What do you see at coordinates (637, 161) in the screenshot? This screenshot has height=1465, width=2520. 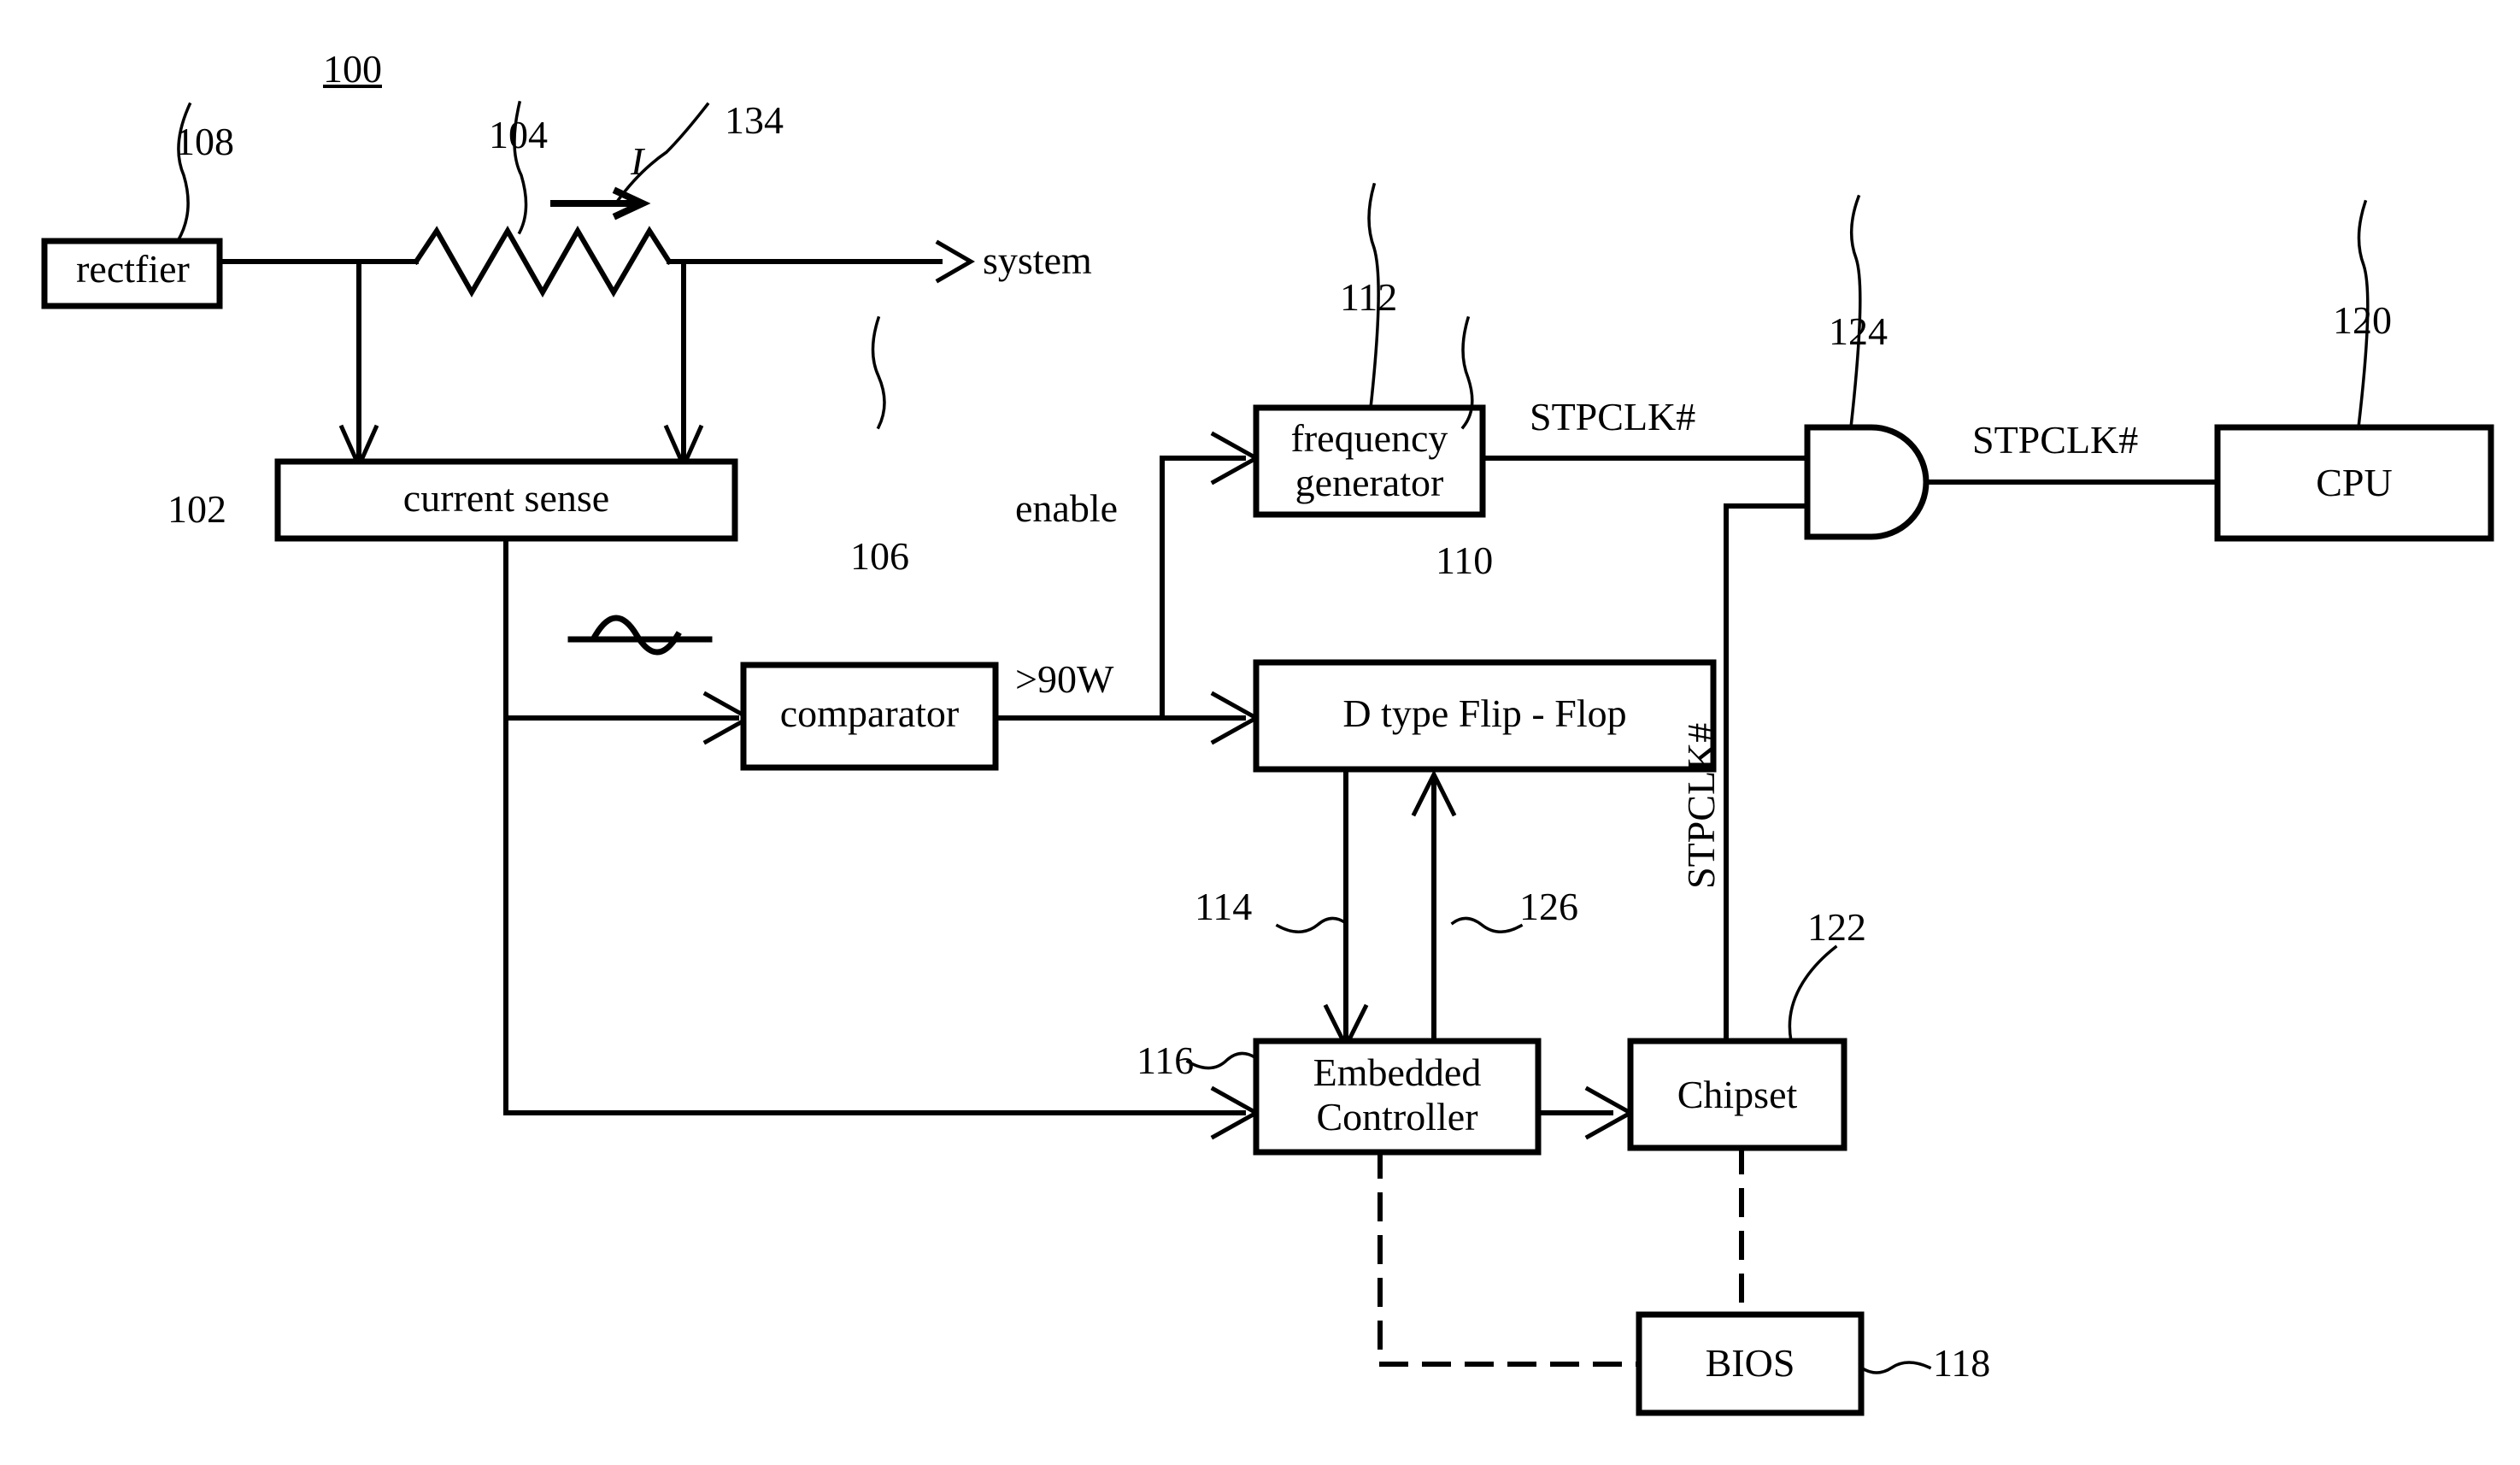 I see `current-symbol-label: I` at bounding box center [637, 161].